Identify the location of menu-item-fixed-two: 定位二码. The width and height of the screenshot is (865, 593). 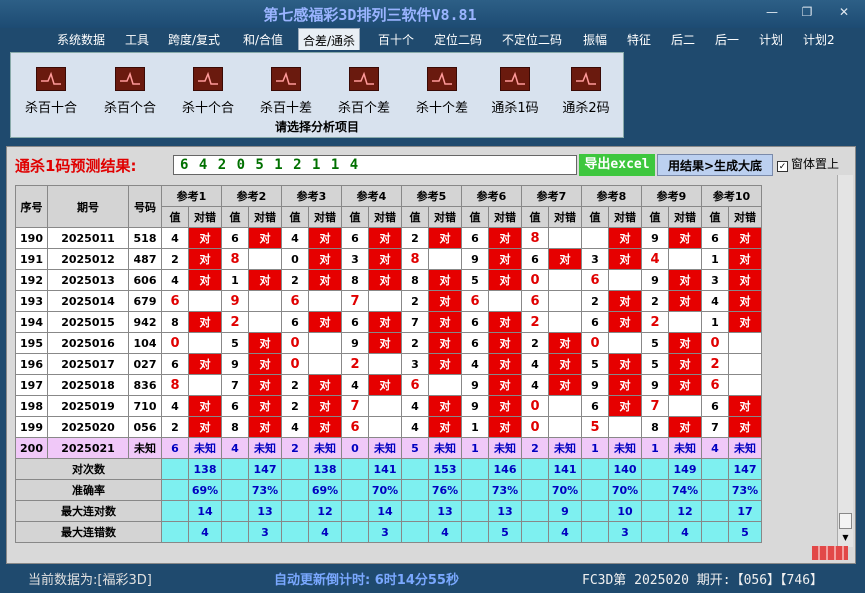
(458, 39).